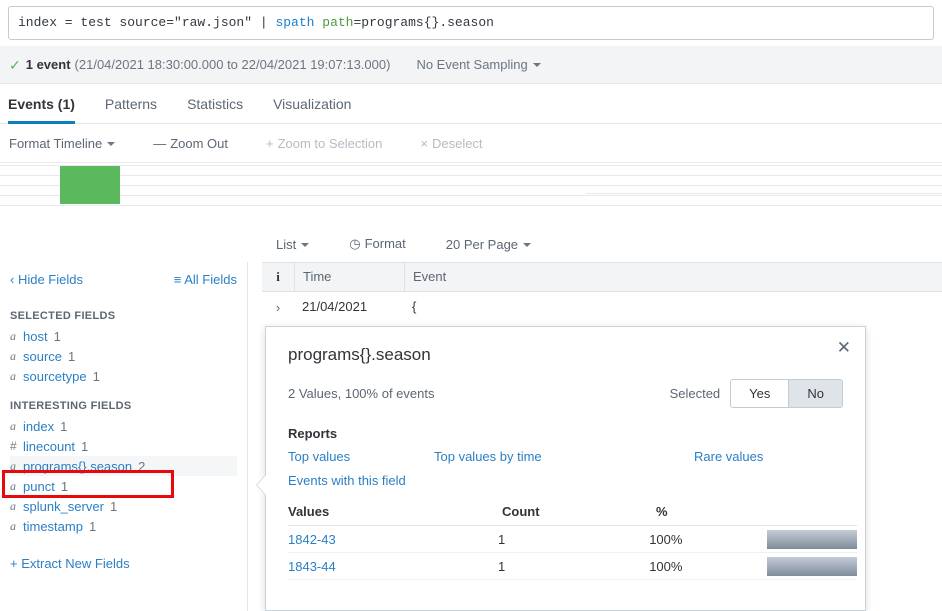 This screenshot has width=942, height=611. Describe the element at coordinates (349, 277) in the screenshot. I see `column-header-time: Time` at that location.